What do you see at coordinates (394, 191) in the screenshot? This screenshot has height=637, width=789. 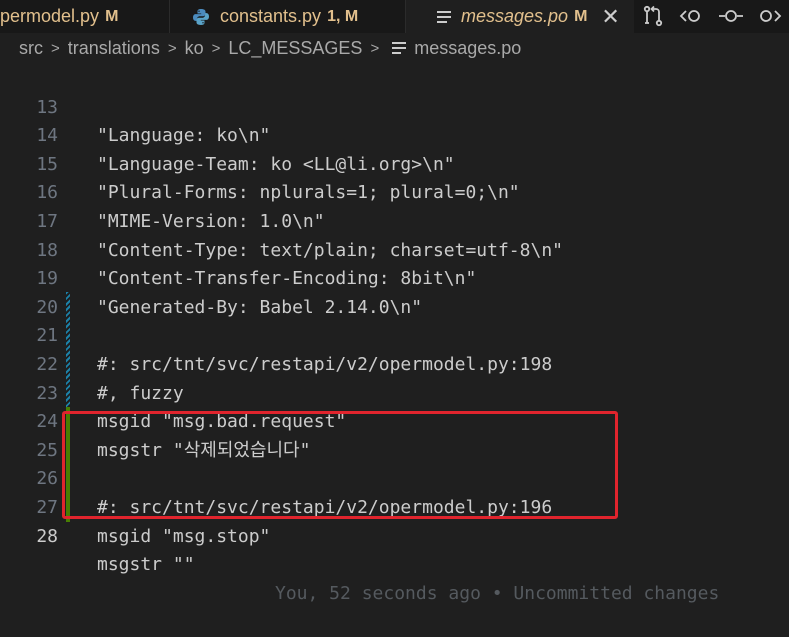 I see `code-line: 16 "MIME-Version: 1.0\n"` at bounding box center [394, 191].